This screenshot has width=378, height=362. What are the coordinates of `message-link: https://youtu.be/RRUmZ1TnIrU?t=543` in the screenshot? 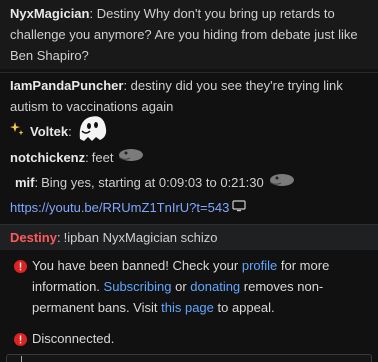 It's located at (119, 207).